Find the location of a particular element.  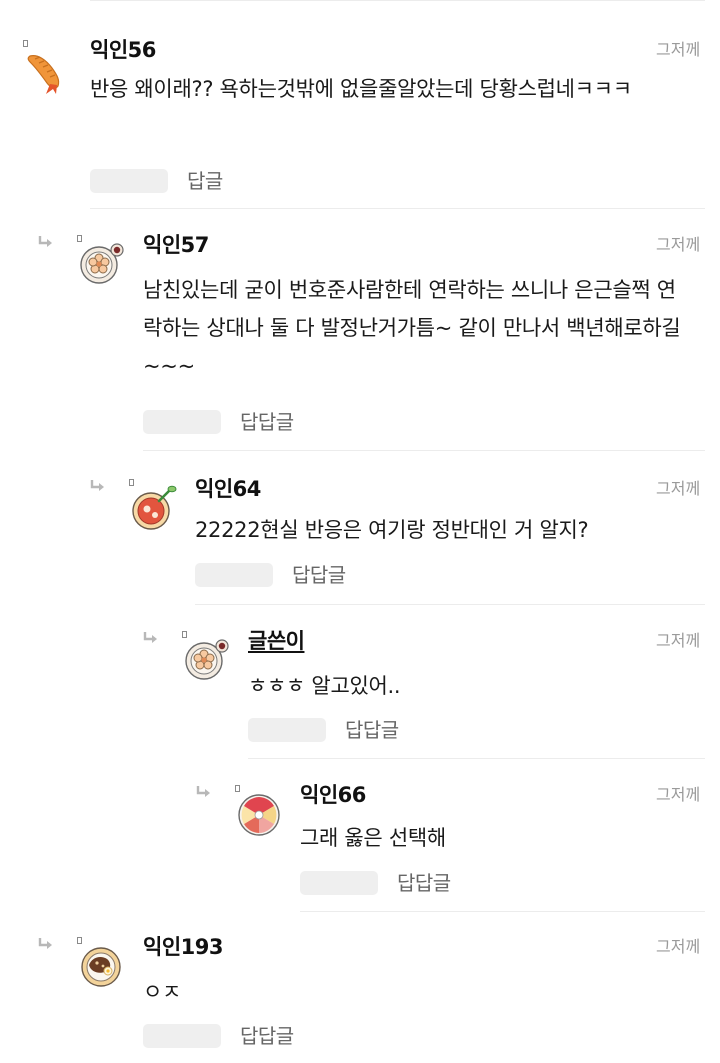

curry-bowl-icon is located at coordinates (154, 508).